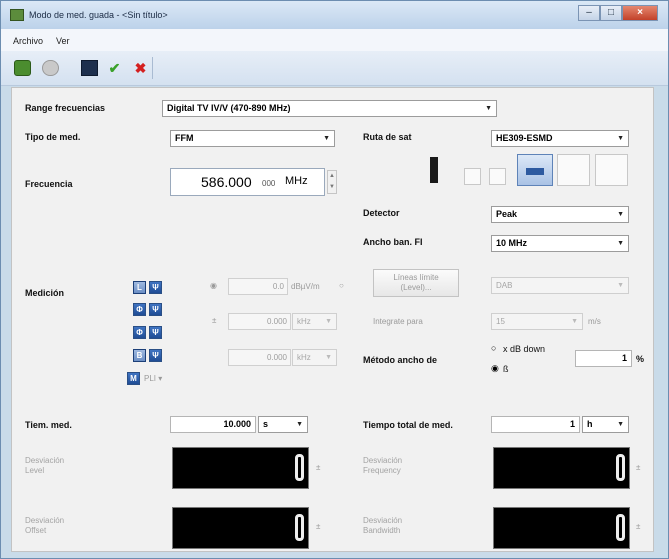 This screenshot has width=669, height=559. Describe the element at coordinates (153, 378) in the screenshot. I see `more-options: PLI ▾` at that location.